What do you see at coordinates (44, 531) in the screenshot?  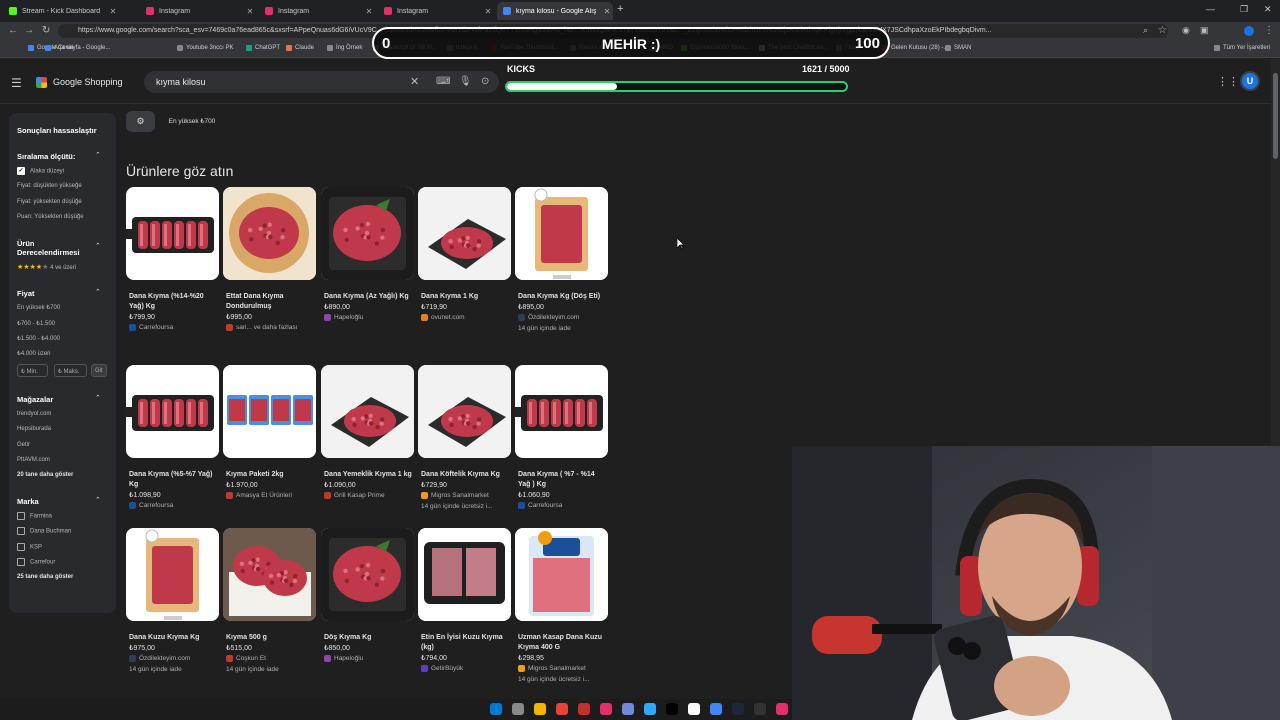 I see `brand-option: Dana Buchman` at bounding box center [44, 531].